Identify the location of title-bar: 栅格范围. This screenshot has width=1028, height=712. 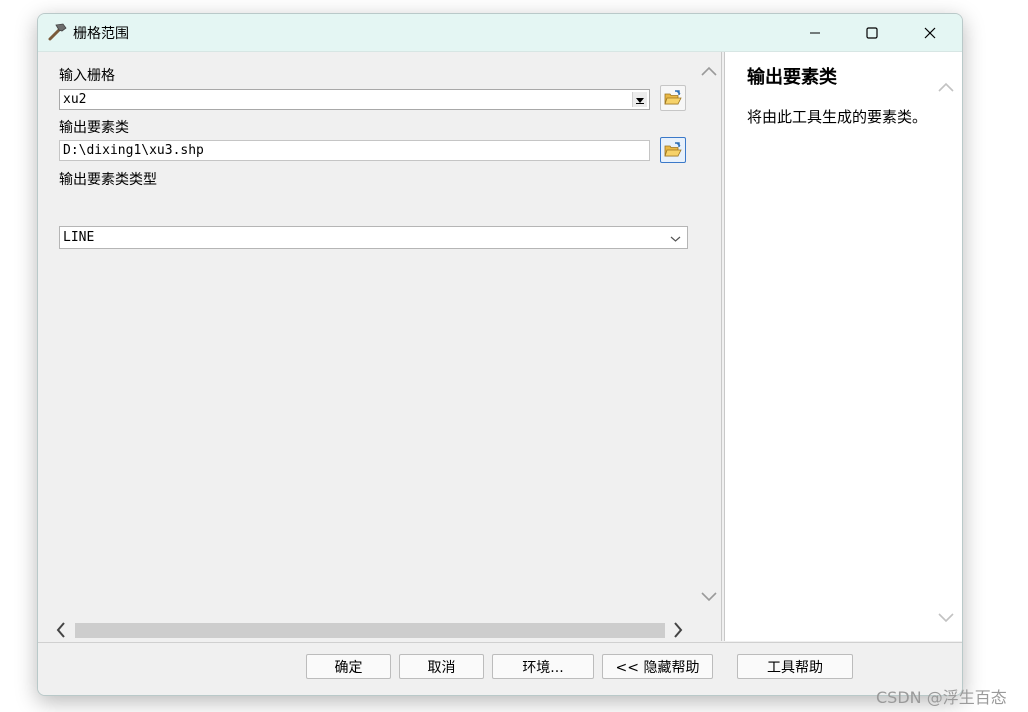
(500, 33).